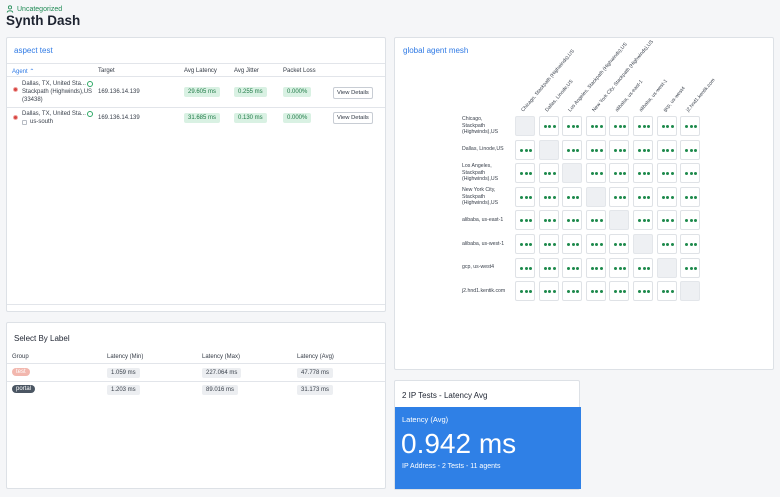 Image resolution: width=780 pixels, height=497 pixels. I want to click on column-header-agent: Agent ⌃, so click(23, 71).